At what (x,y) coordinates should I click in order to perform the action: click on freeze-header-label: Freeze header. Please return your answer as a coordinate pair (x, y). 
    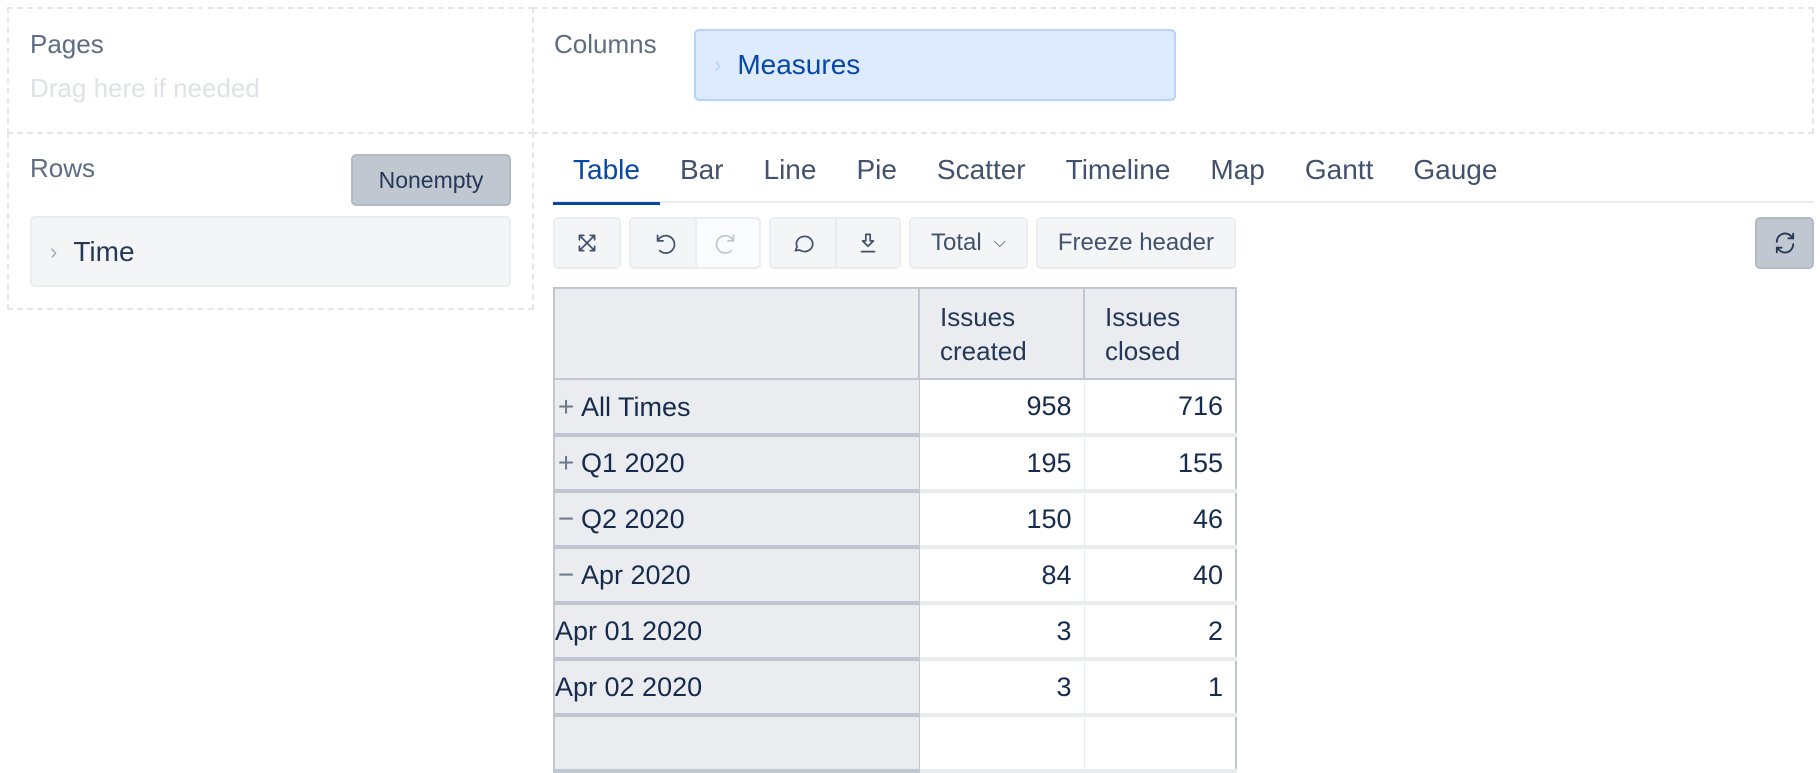
    Looking at the image, I should click on (1135, 243).